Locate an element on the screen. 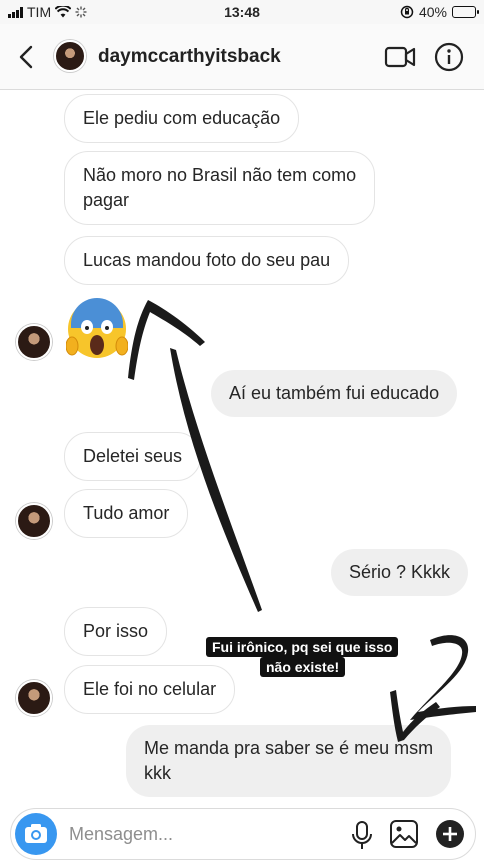  chat-header: daymccarthyitsback is located at coordinates (242, 57).